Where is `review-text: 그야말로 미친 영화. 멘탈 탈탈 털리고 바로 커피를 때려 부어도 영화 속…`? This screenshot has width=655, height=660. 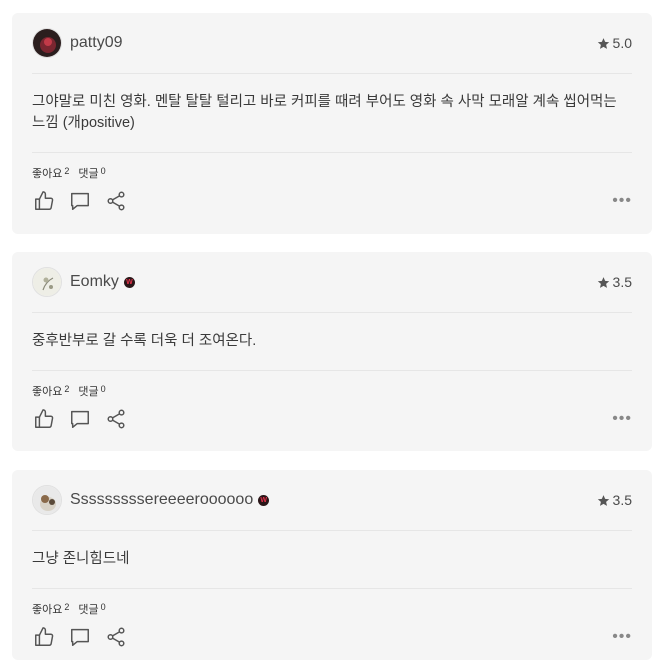 review-text: 그야말로 미친 영화. 멘탈 탈탈 털리고 바로 커피를 때려 부어도 영화 속… is located at coordinates (332, 113).